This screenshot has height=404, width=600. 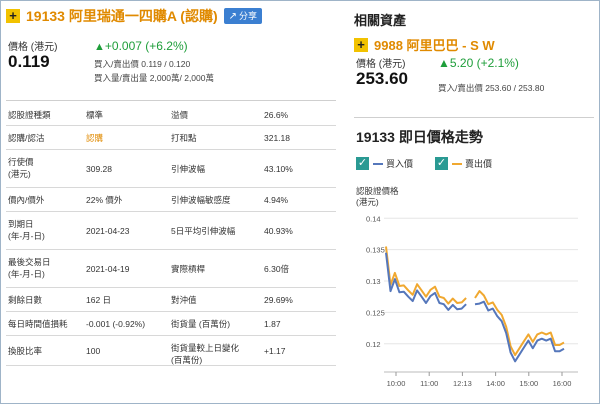 What do you see at coordinates (429, 383) in the screenshot?
I see `x-tick-label: 11:00` at bounding box center [429, 383].